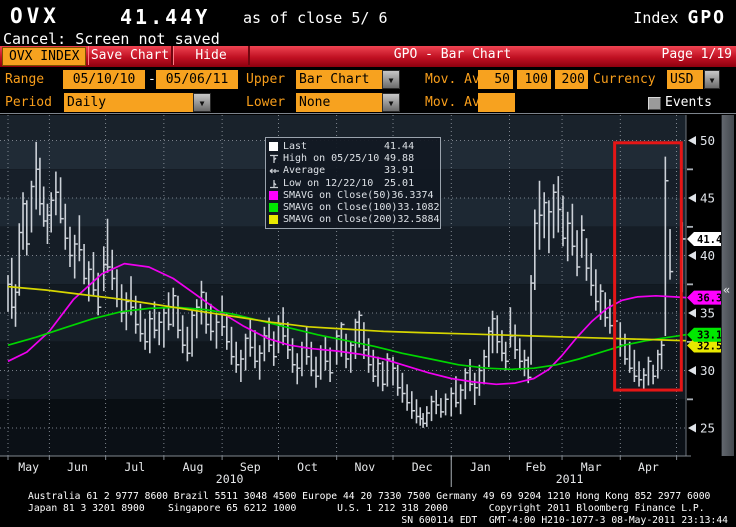 This screenshot has height=527, width=736. What do you see at coordinates (197, 79) in the screenshot?
I see `range-end-input: 05/06/11` at bounding box center [197, 79].